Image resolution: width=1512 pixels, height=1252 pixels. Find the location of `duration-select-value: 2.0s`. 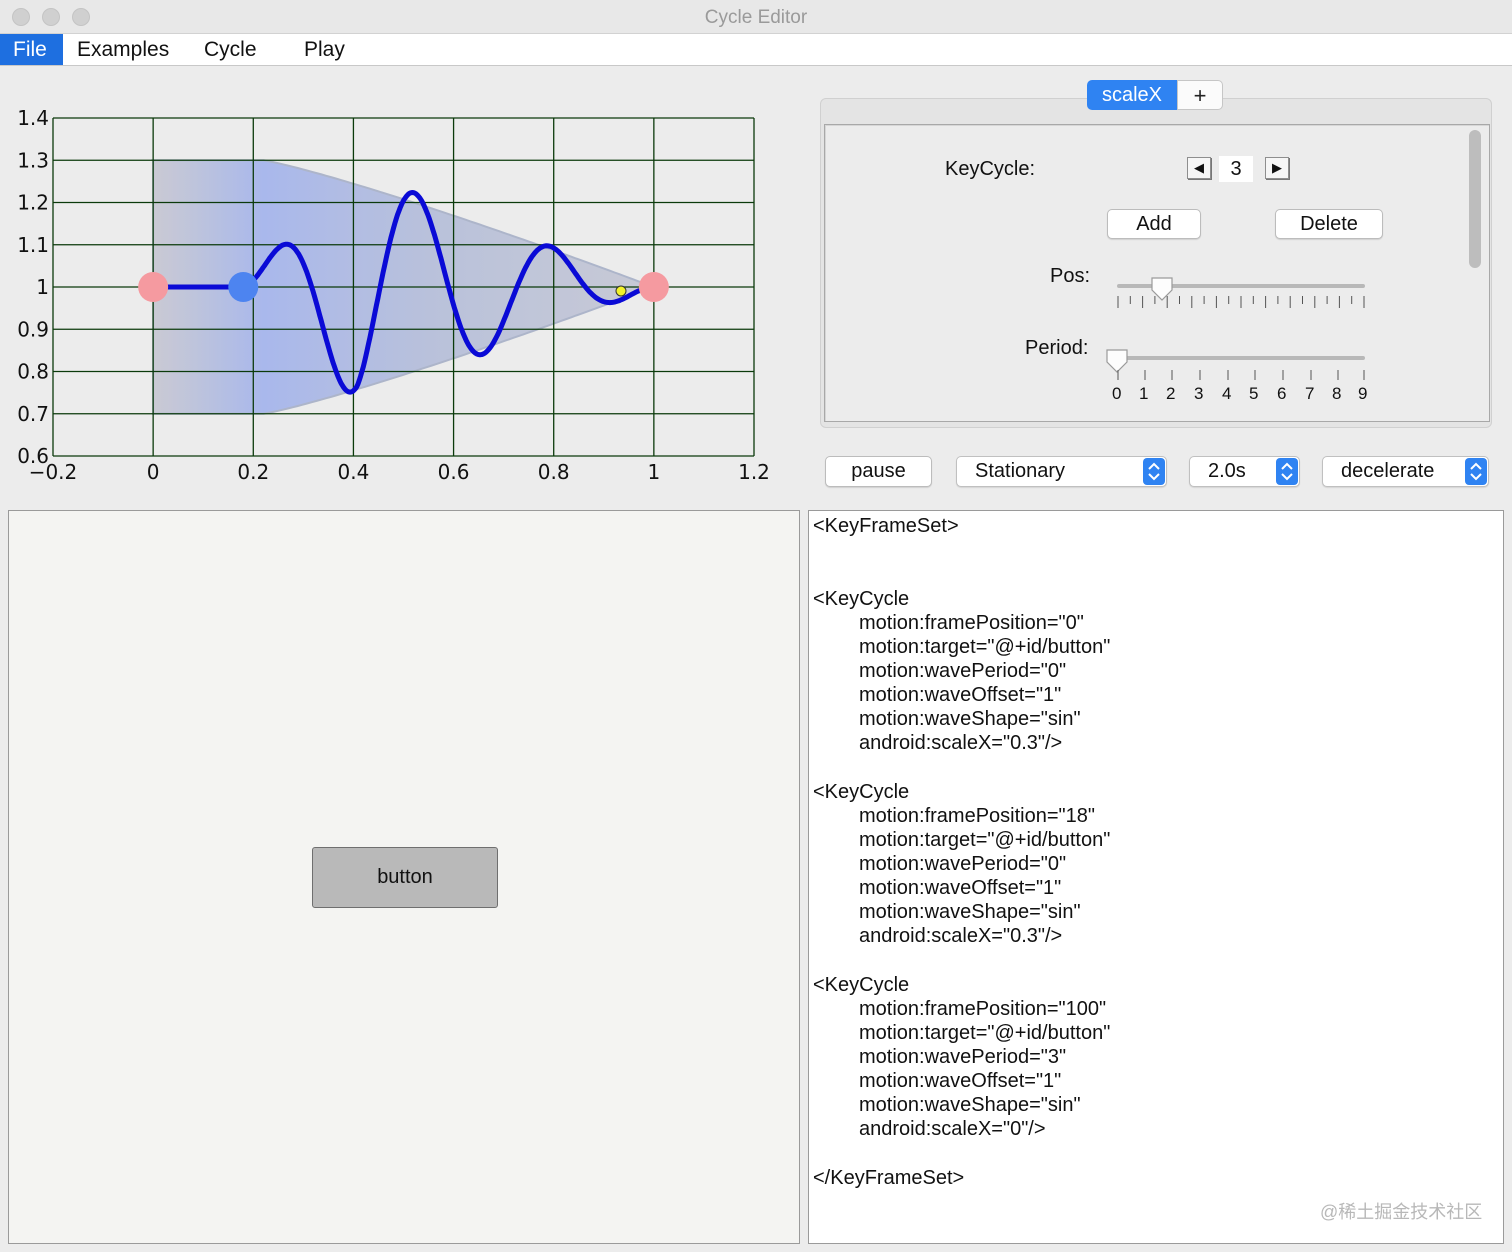

duration-select-value: 2.0s is located at coordinates (1227, 471).